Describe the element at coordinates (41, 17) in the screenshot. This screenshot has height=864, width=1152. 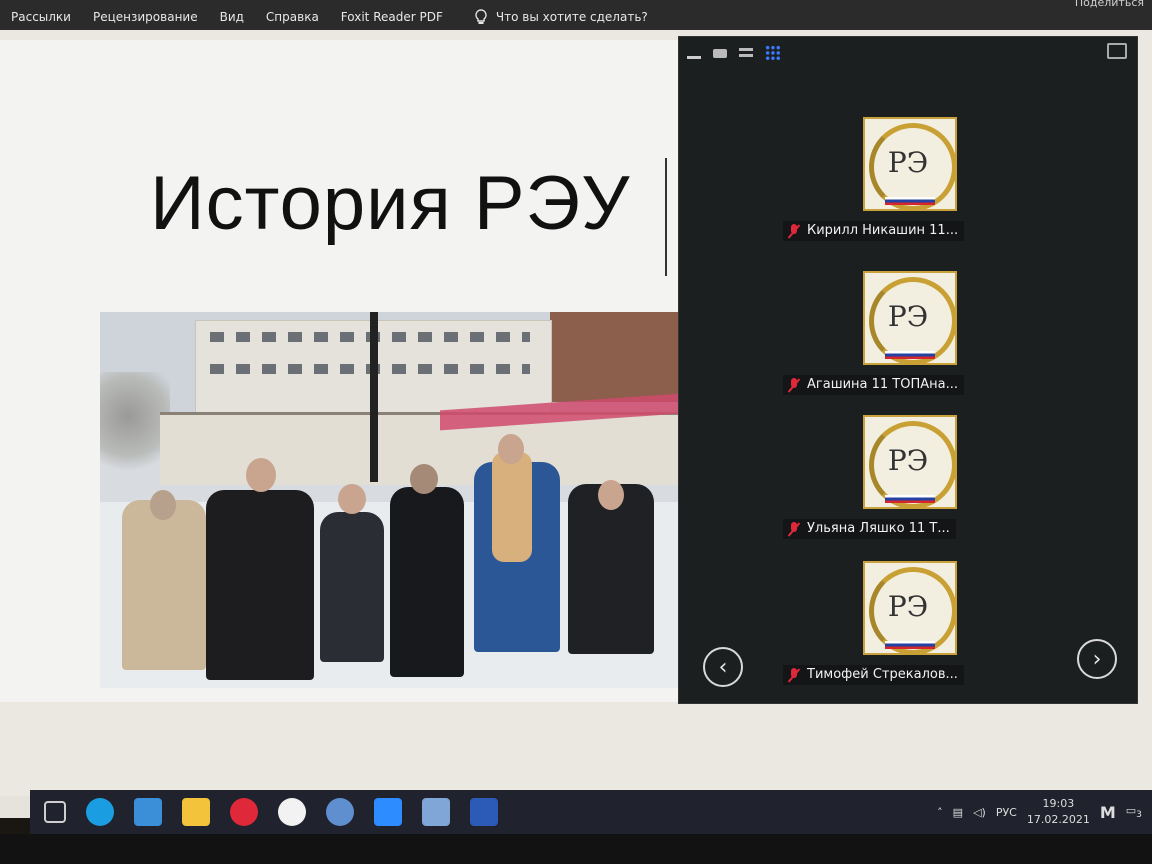
I see `tab-mailings: Рассылки` at that location.